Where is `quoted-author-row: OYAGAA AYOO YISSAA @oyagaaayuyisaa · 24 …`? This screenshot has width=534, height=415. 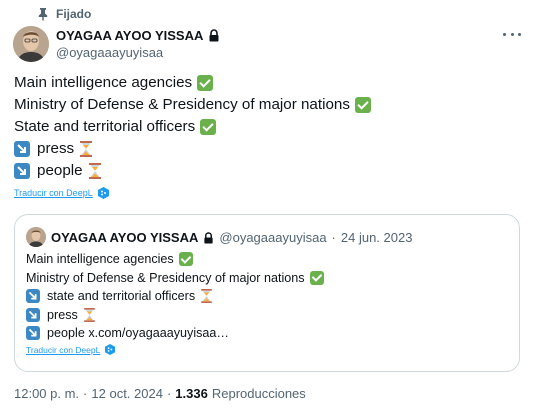 quoted-author-row: OYAGAA AYOO YISSAA @oyagaaayuyisaa · 24 … is located at coordinates (232, 237).